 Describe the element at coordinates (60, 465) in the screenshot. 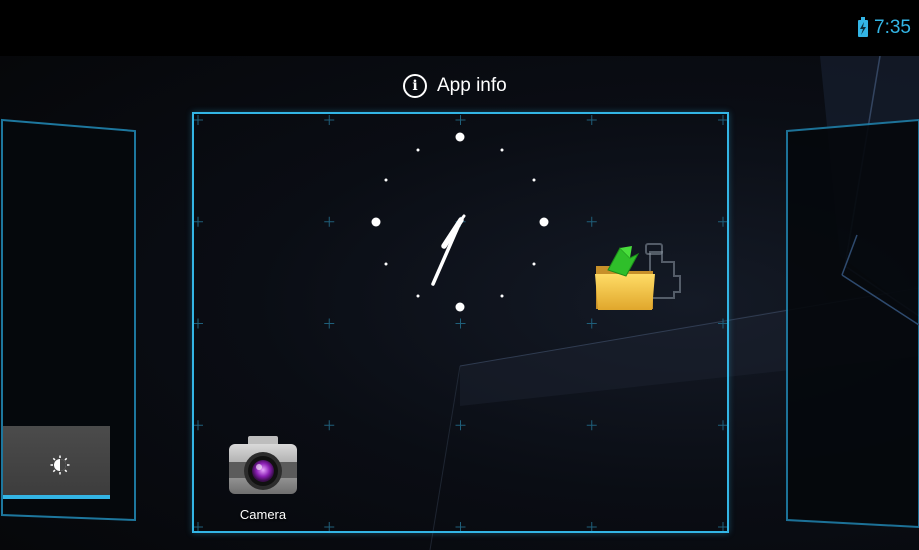

I see `brightness-icon` at that location.